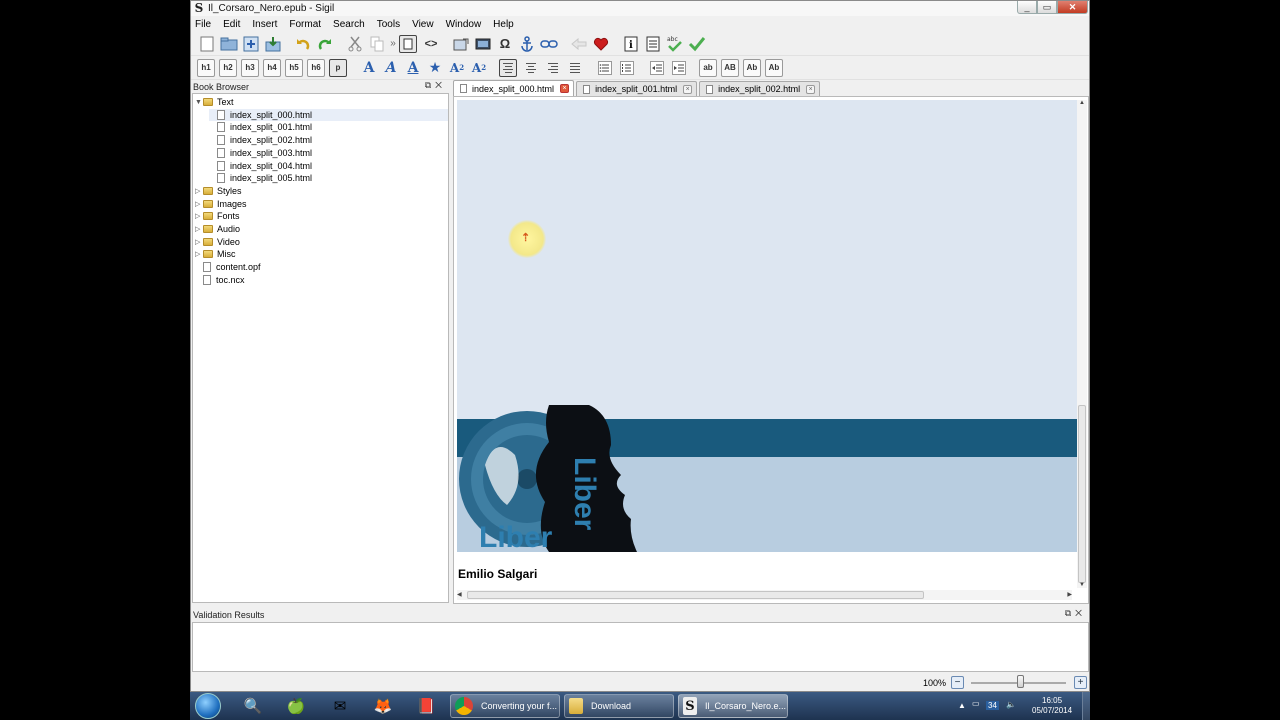  I want to click on tree-item-content-opf: content.opf, so click(321, 267).